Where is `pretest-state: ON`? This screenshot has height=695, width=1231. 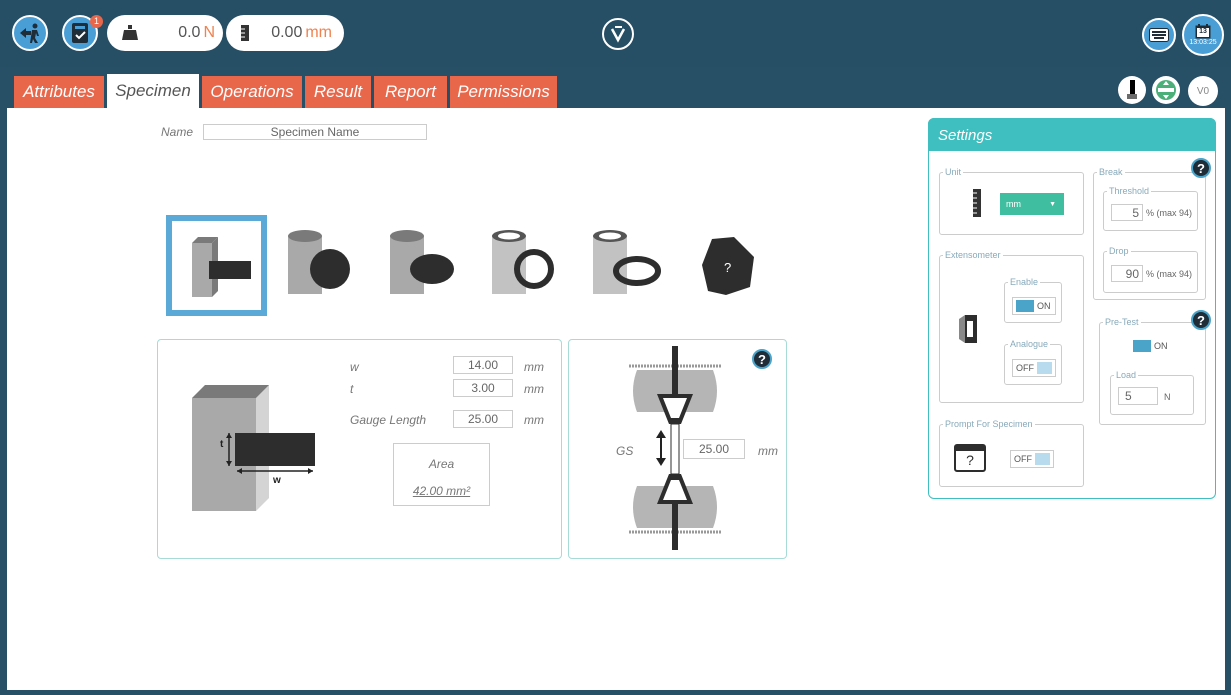
pretest-state: ON is located at coordinates (1161, 346).